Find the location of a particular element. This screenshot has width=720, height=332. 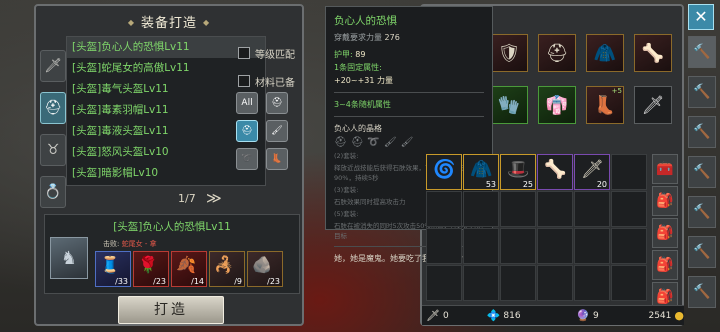

boots-icon: 👢 is located at coordinates (277, 159).